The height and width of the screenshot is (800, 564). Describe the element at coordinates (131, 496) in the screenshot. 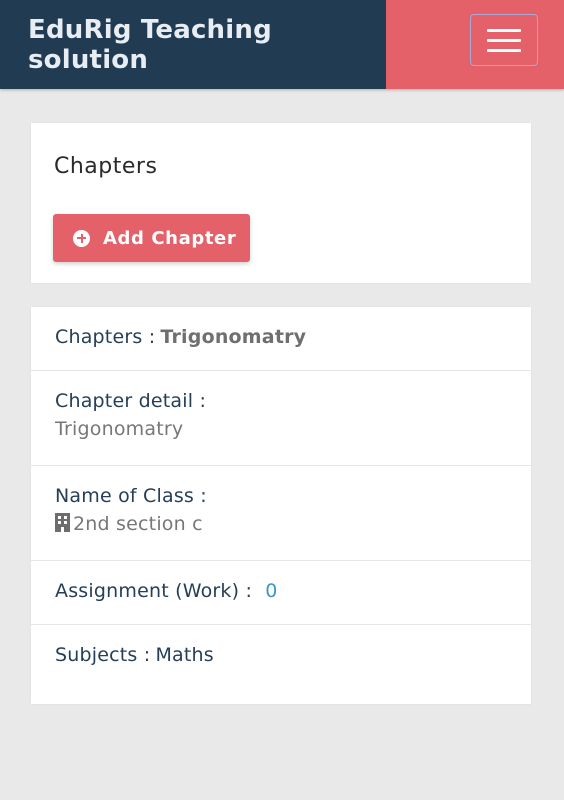

I see `class-name-label: Name of Class :` at that location.